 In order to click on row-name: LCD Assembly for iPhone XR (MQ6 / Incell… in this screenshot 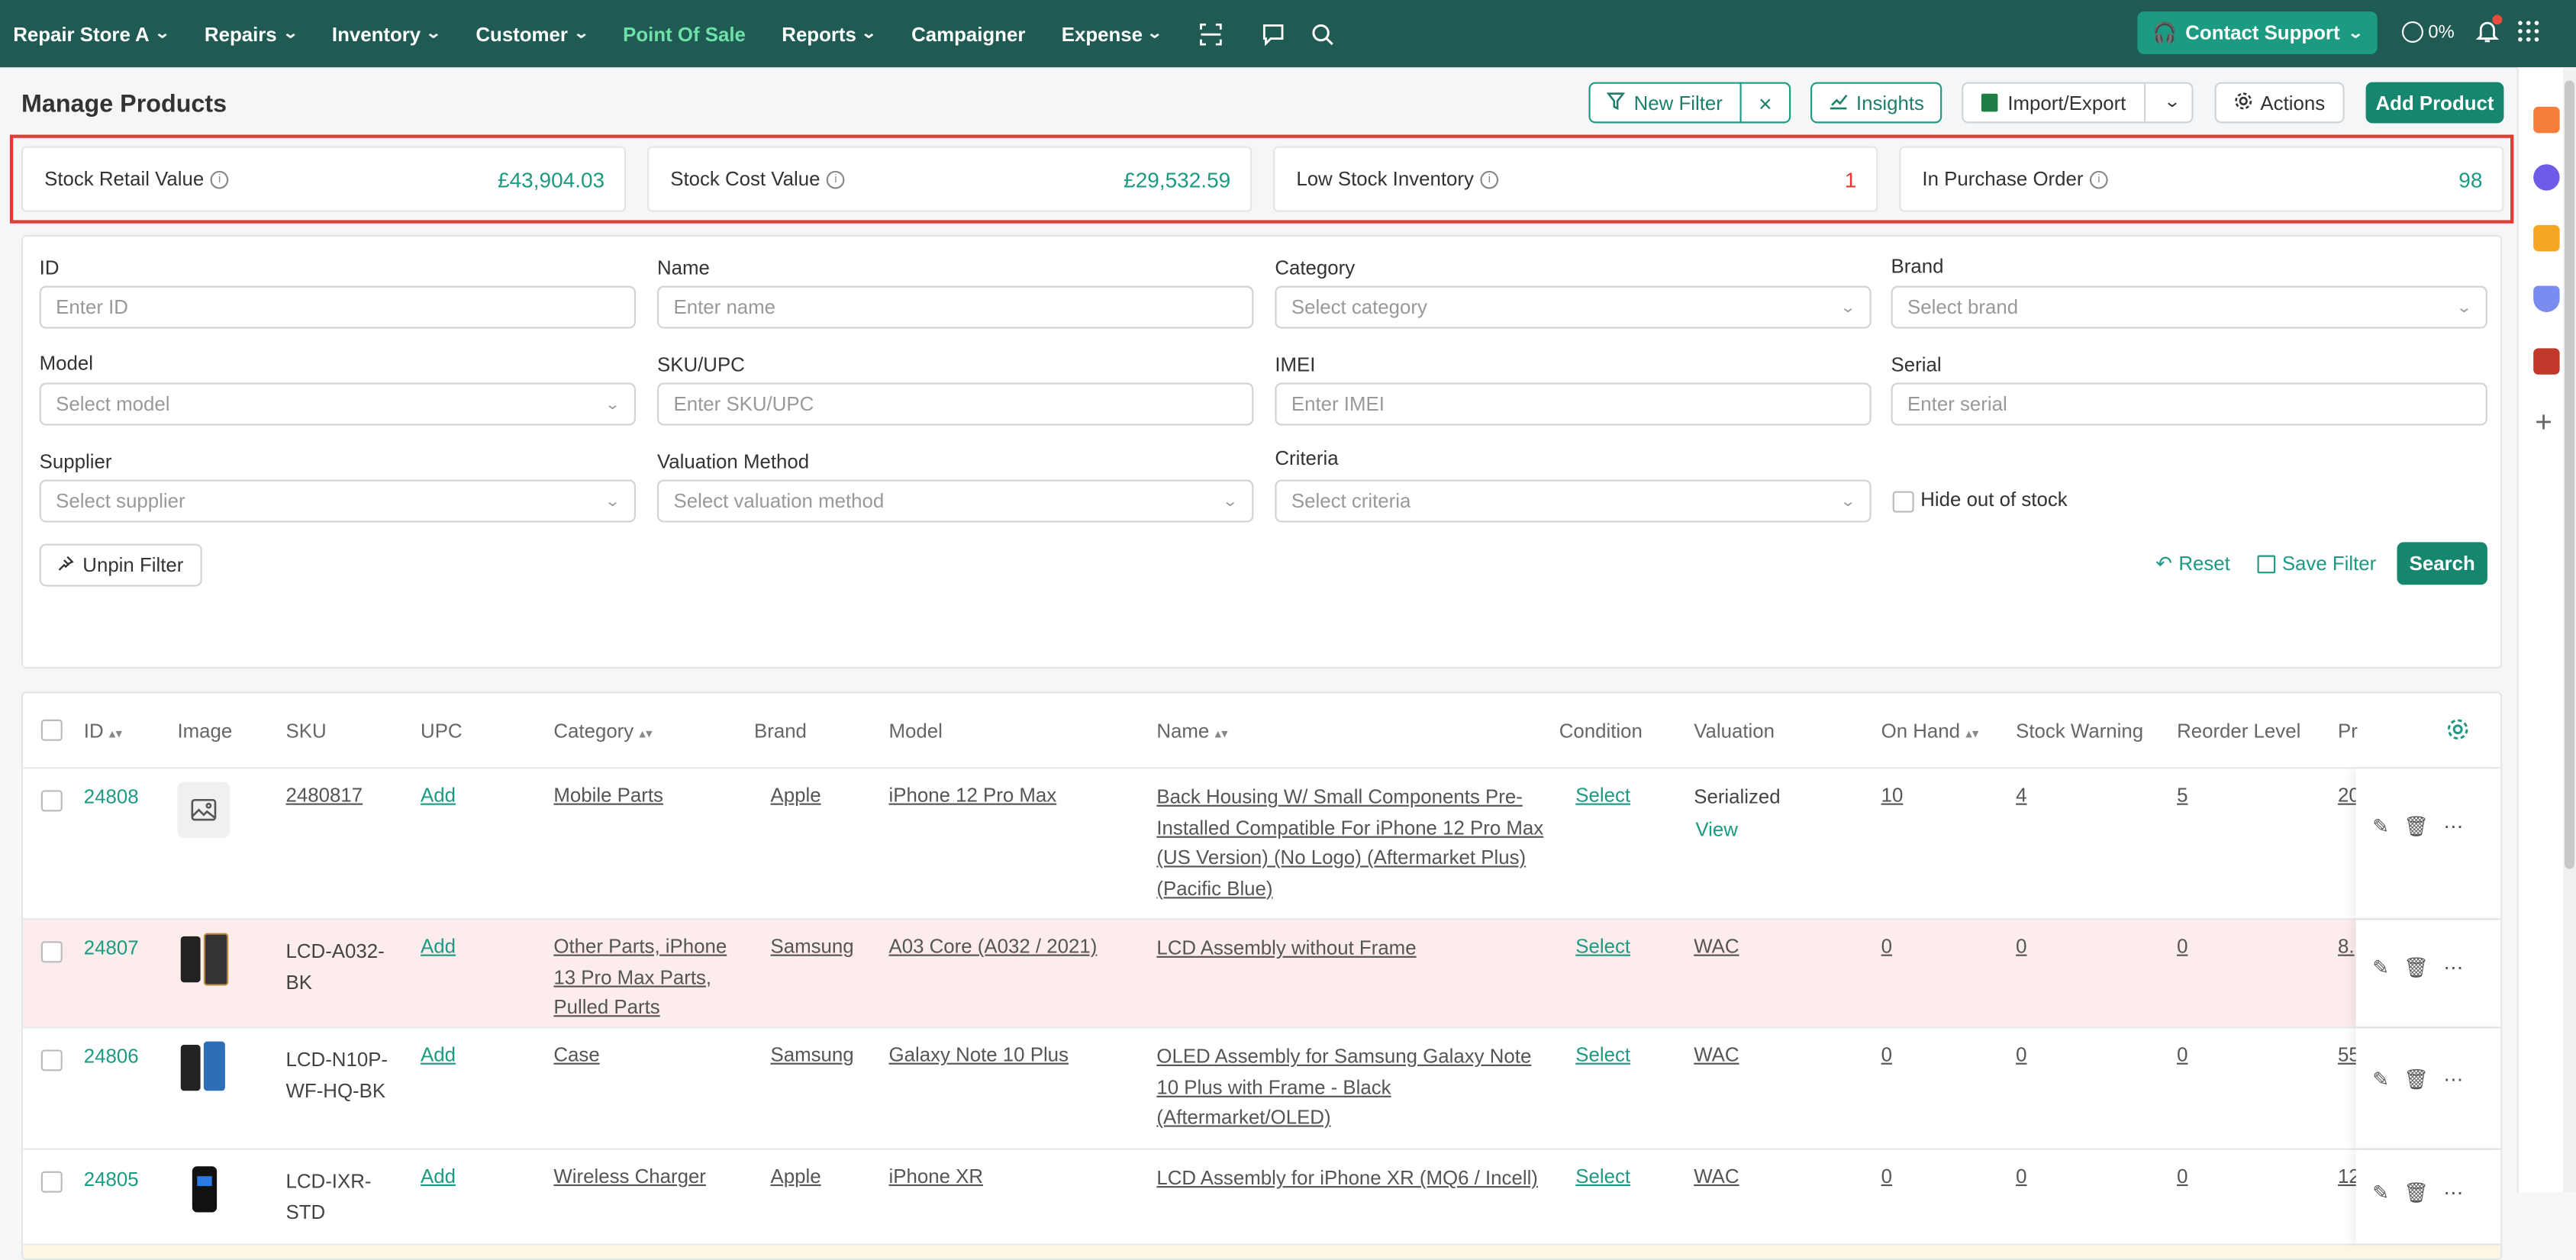, I will do `click(1353, 1178)`.